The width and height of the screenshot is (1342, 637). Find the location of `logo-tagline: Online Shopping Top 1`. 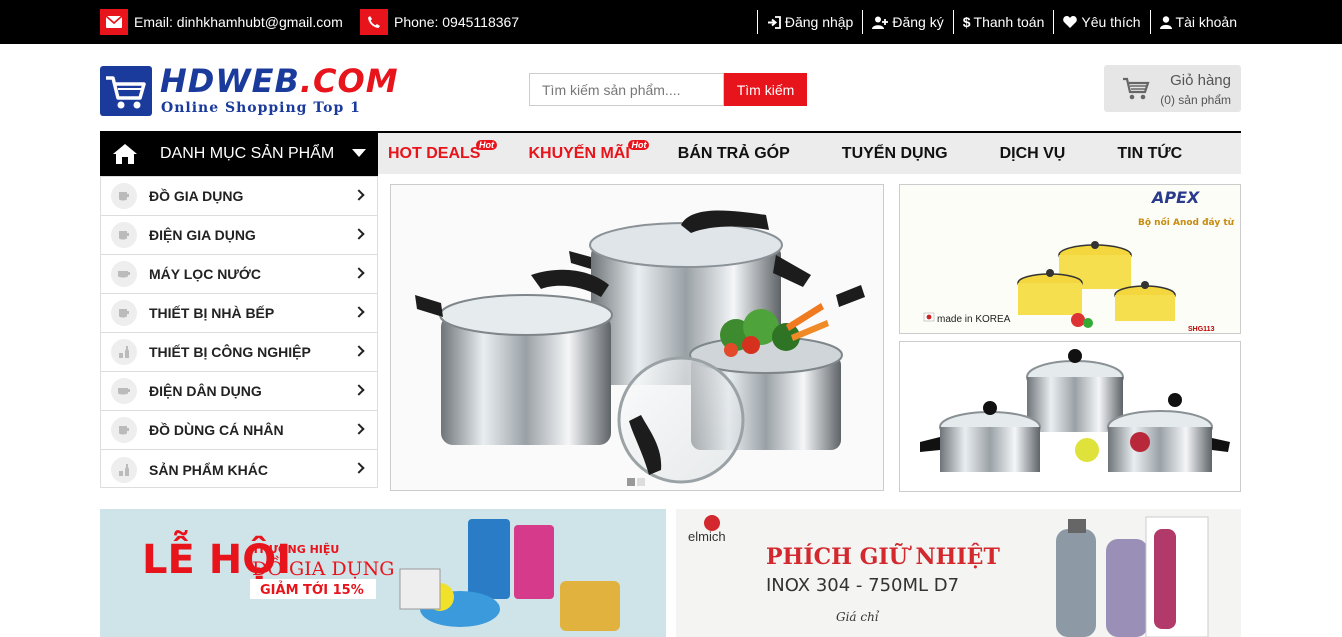

logo-tagline: Online Shopping Top 1 is located at coordinates (261, 108).